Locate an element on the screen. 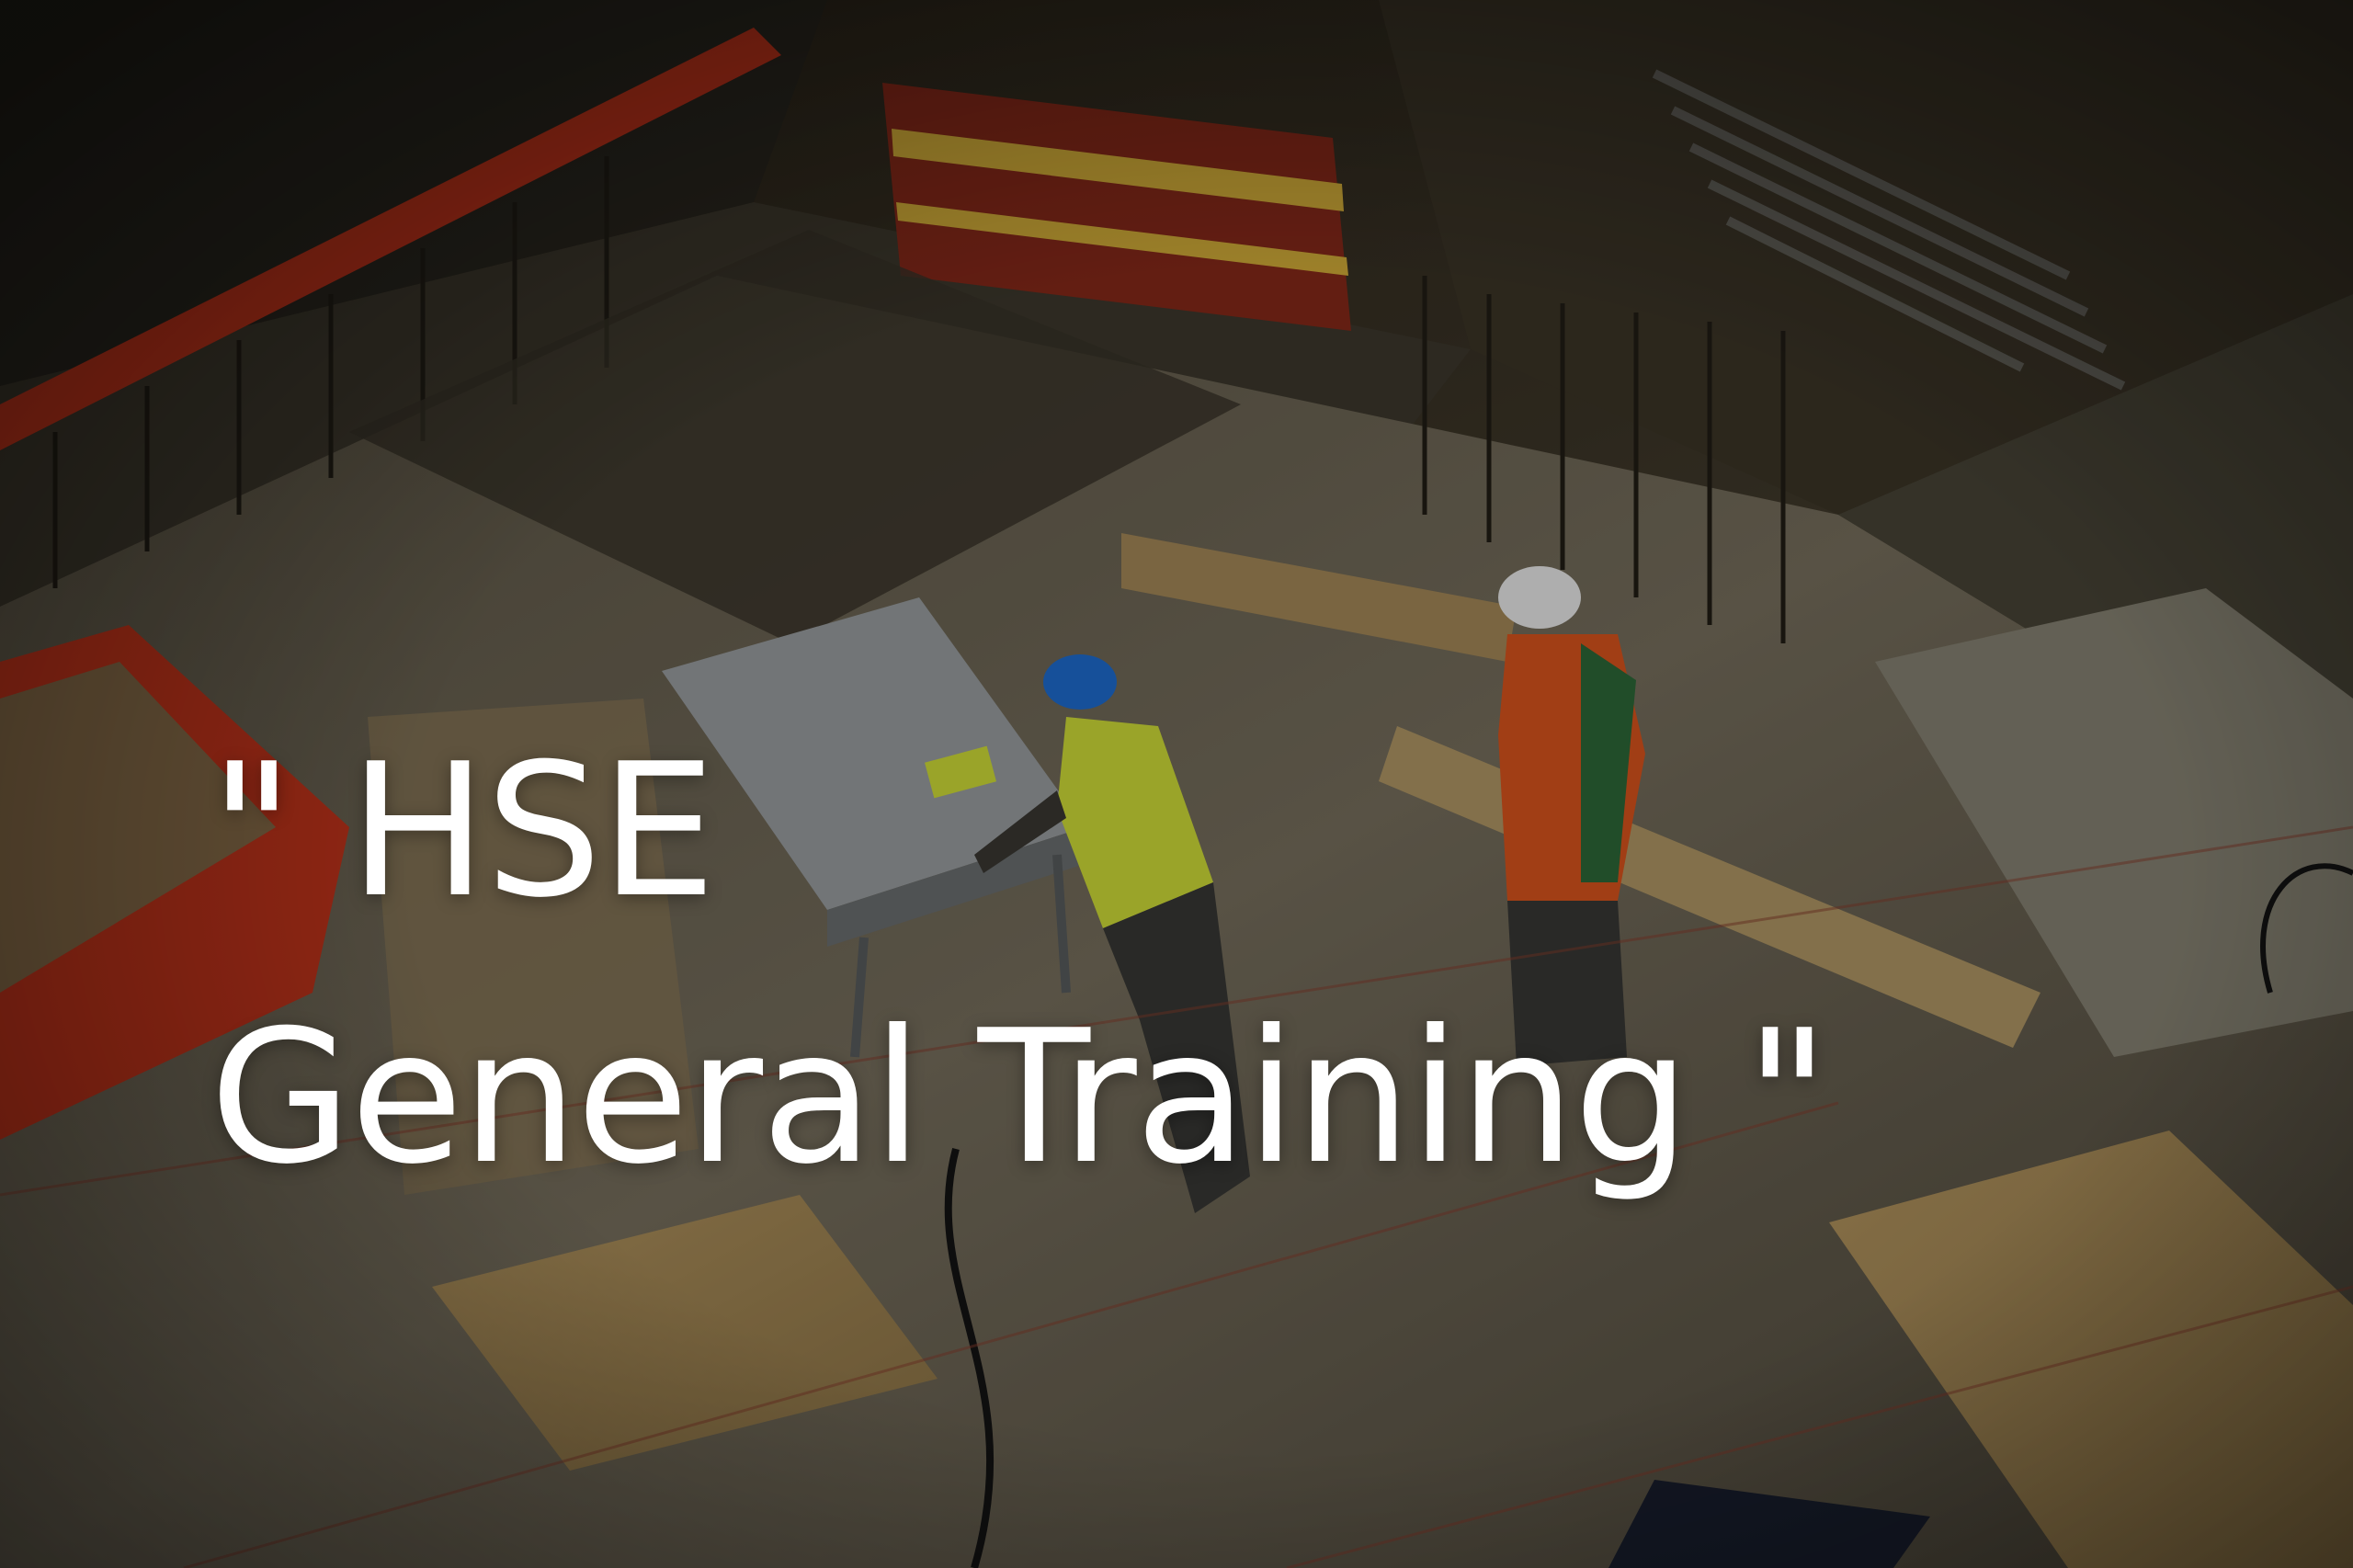 The image size is (2353, 1568). title-line-1: " HSE is located at coordinates (463, 831).